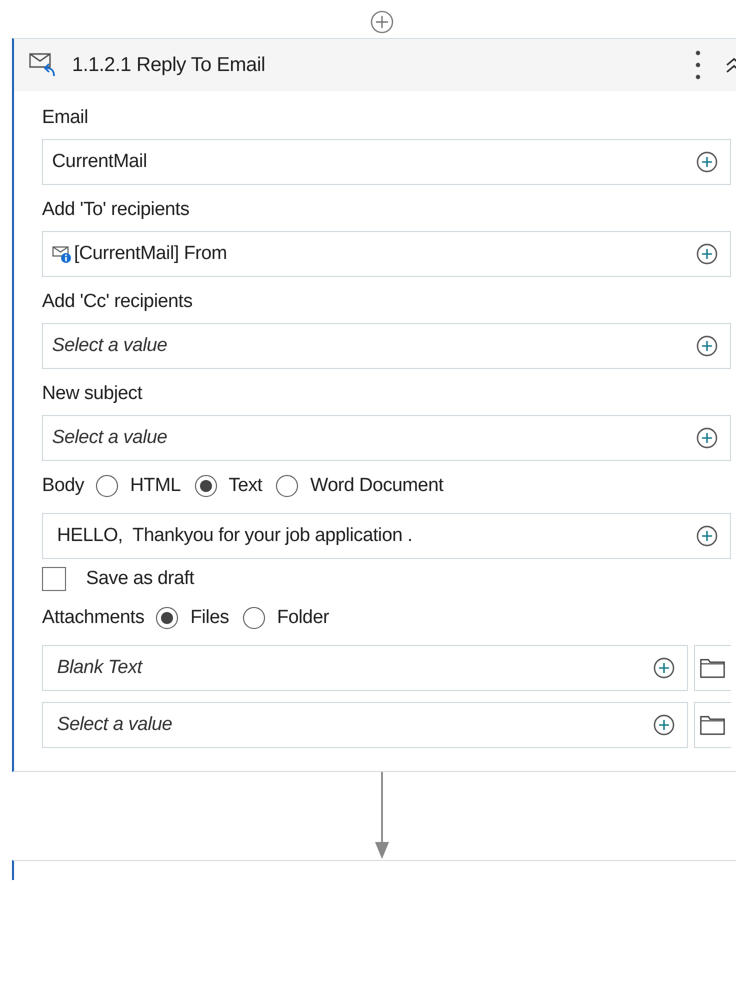  Describe the element at coordinates (63, 486) in the screenshot. I see `field-label: Body` at that location.